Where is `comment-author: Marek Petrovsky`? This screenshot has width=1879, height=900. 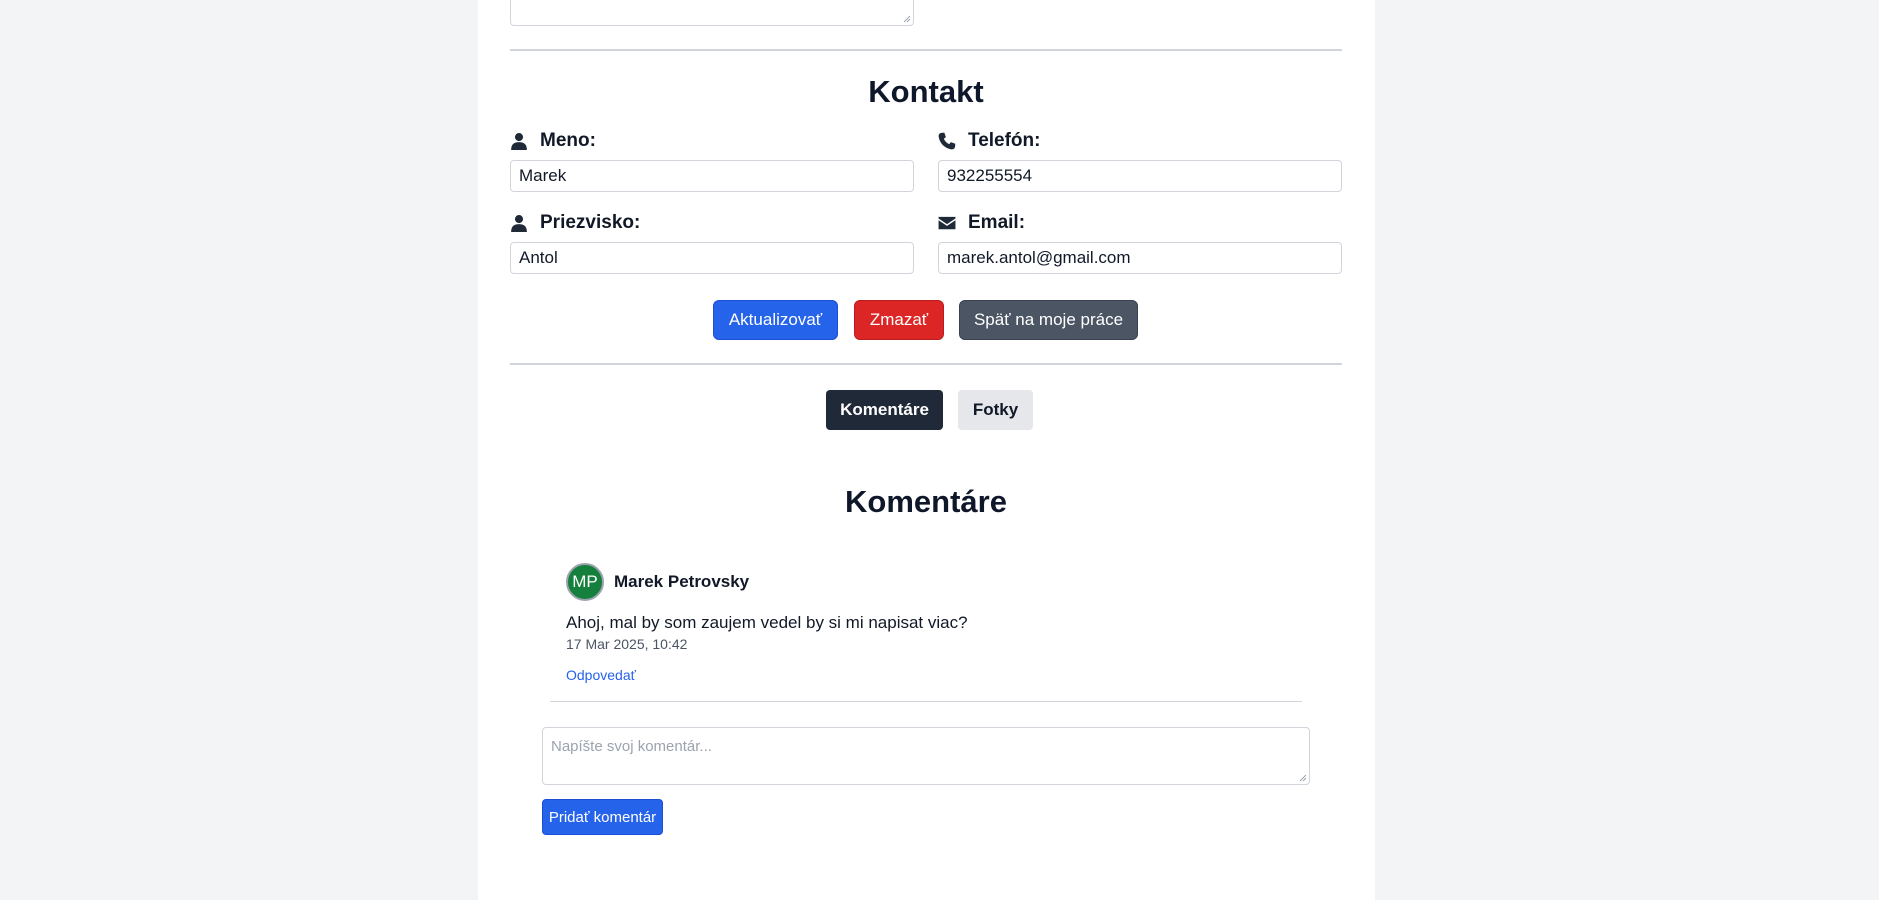 comment-author: Marek Petrovsky is located at coordinates (682, 581).